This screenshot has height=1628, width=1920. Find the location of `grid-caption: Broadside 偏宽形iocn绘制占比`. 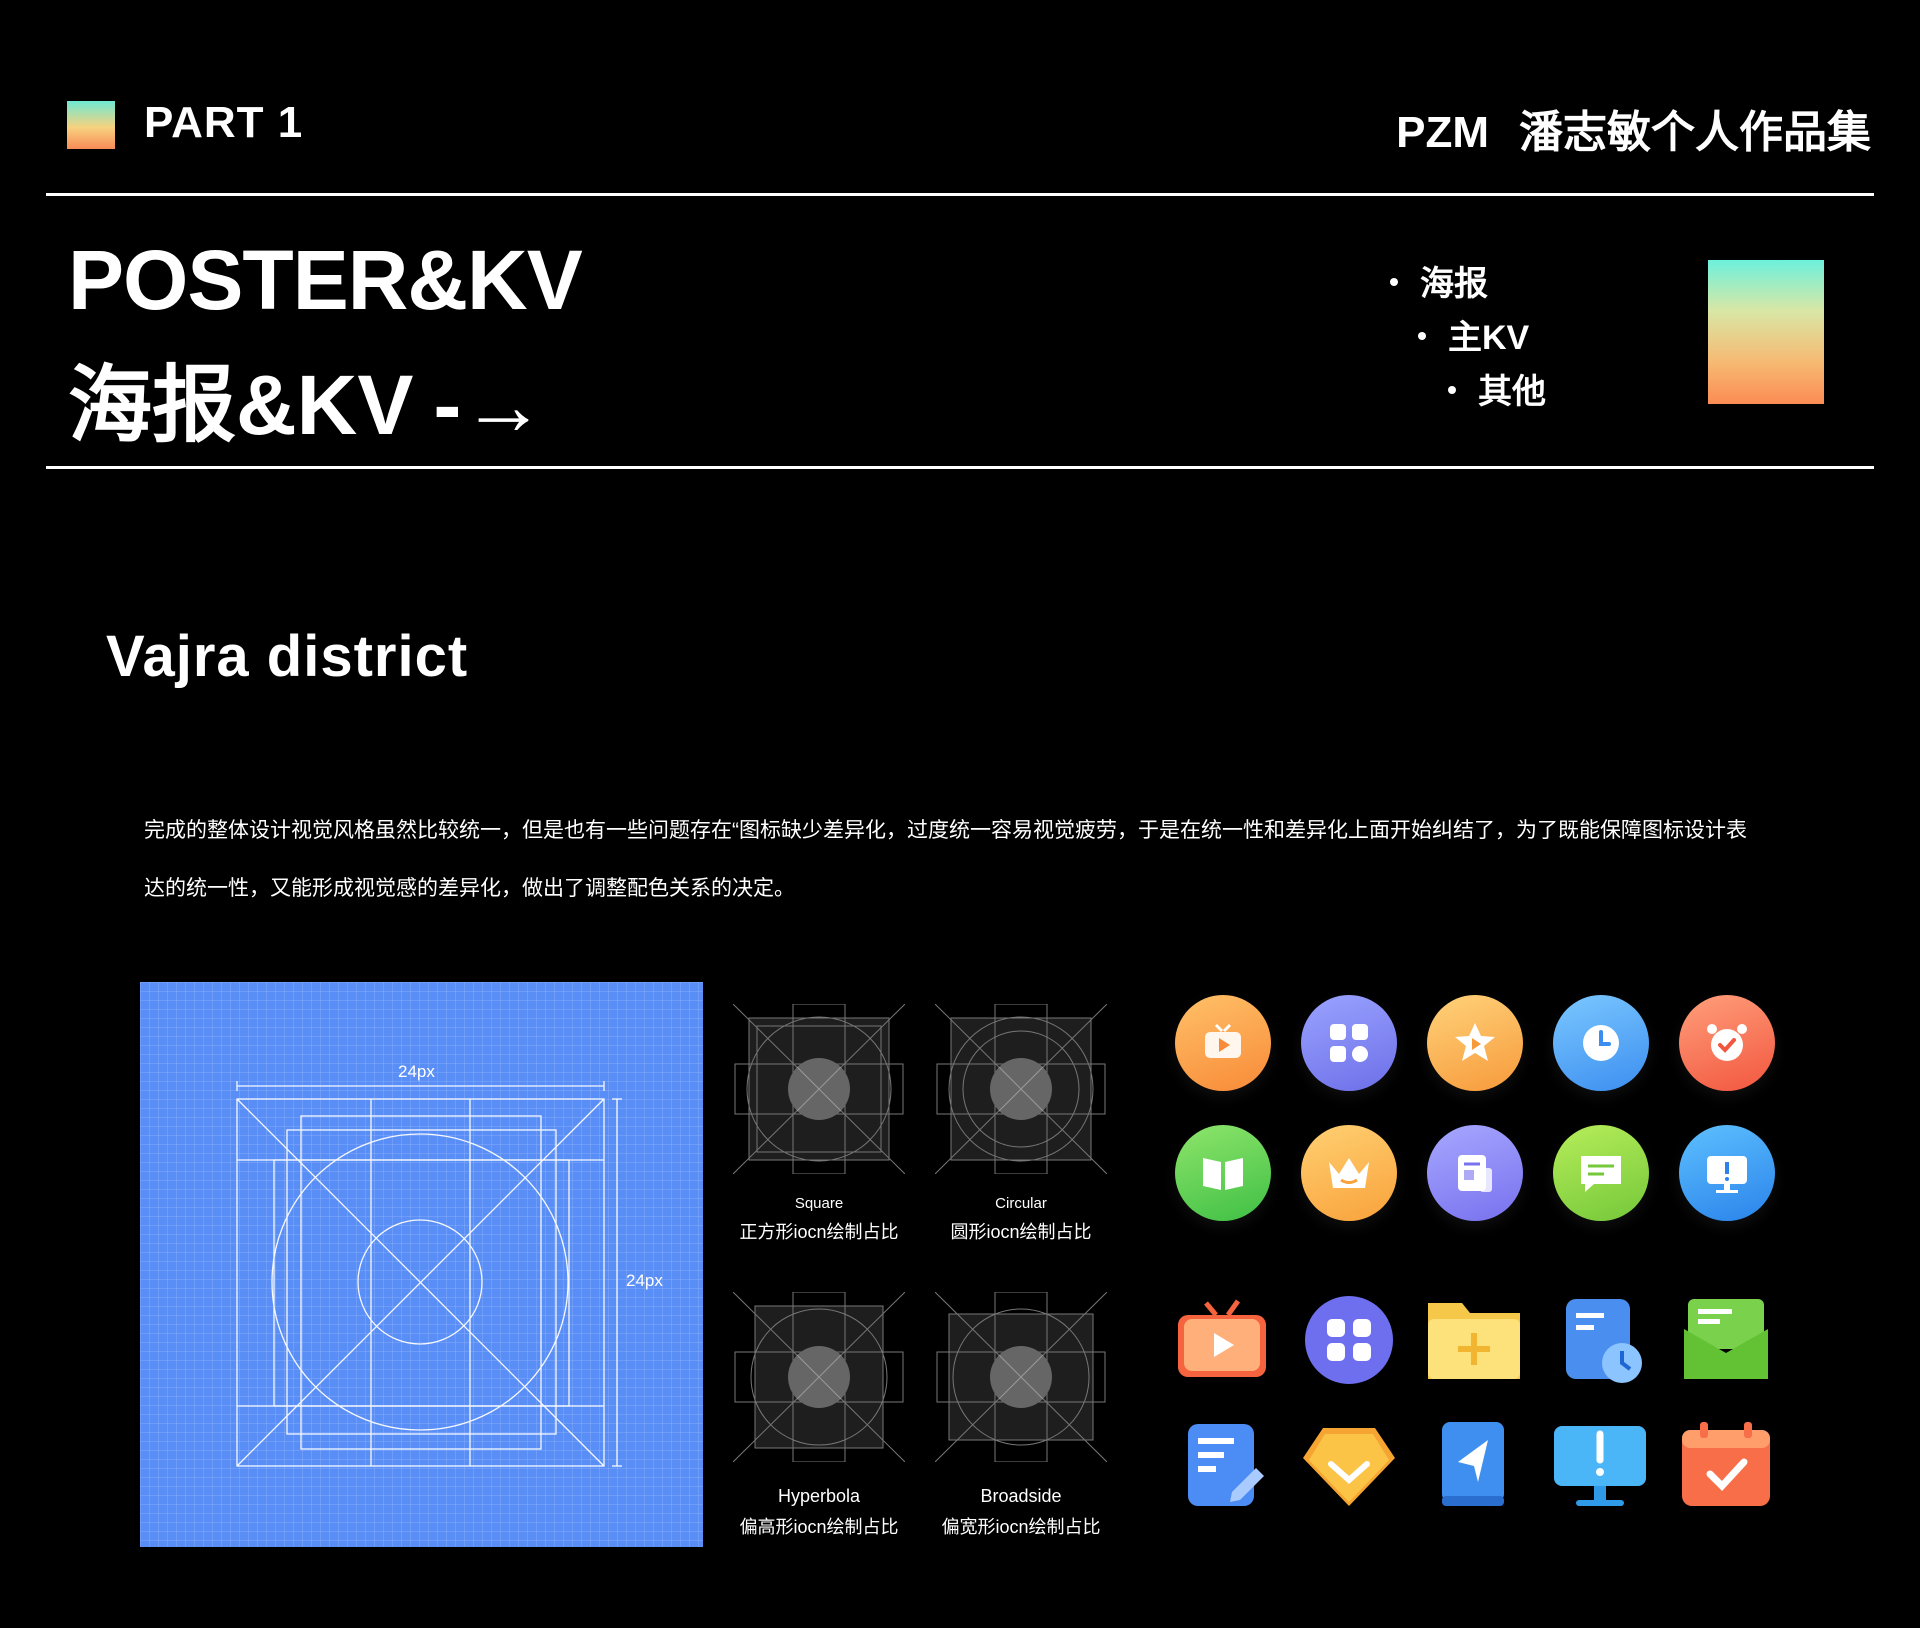

grid-caption: Broadside 偏宽形iocn绘制占比 is located at coordinates (1021, 1511).